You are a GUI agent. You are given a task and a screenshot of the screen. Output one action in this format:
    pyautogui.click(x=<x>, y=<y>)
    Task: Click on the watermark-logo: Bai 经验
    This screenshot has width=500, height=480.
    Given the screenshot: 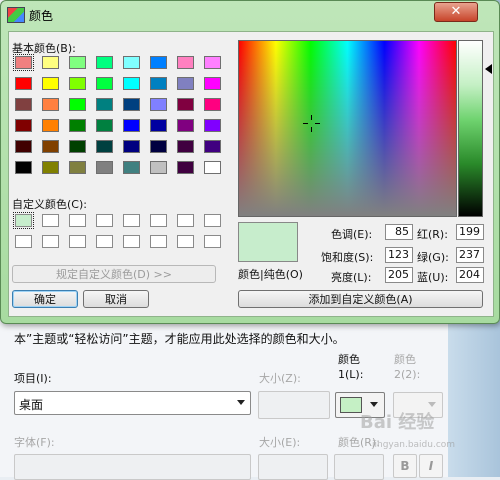 What is the action you would take?
    pyautogui.click(x=397, y=422)
    